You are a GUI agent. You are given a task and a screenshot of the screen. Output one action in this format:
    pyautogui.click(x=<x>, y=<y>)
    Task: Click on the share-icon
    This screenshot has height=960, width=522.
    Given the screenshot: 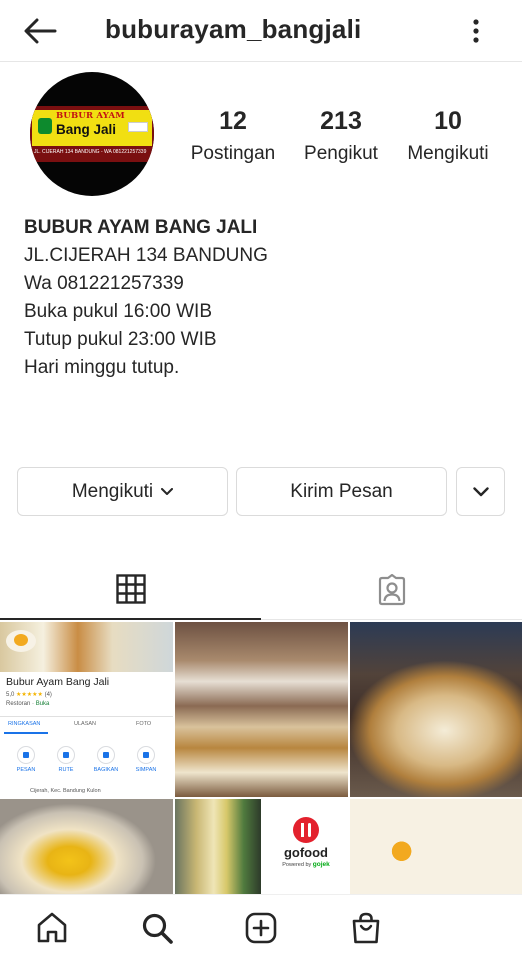 What is the action you would take?
    pyautogui.click(x=106, y=755)
    